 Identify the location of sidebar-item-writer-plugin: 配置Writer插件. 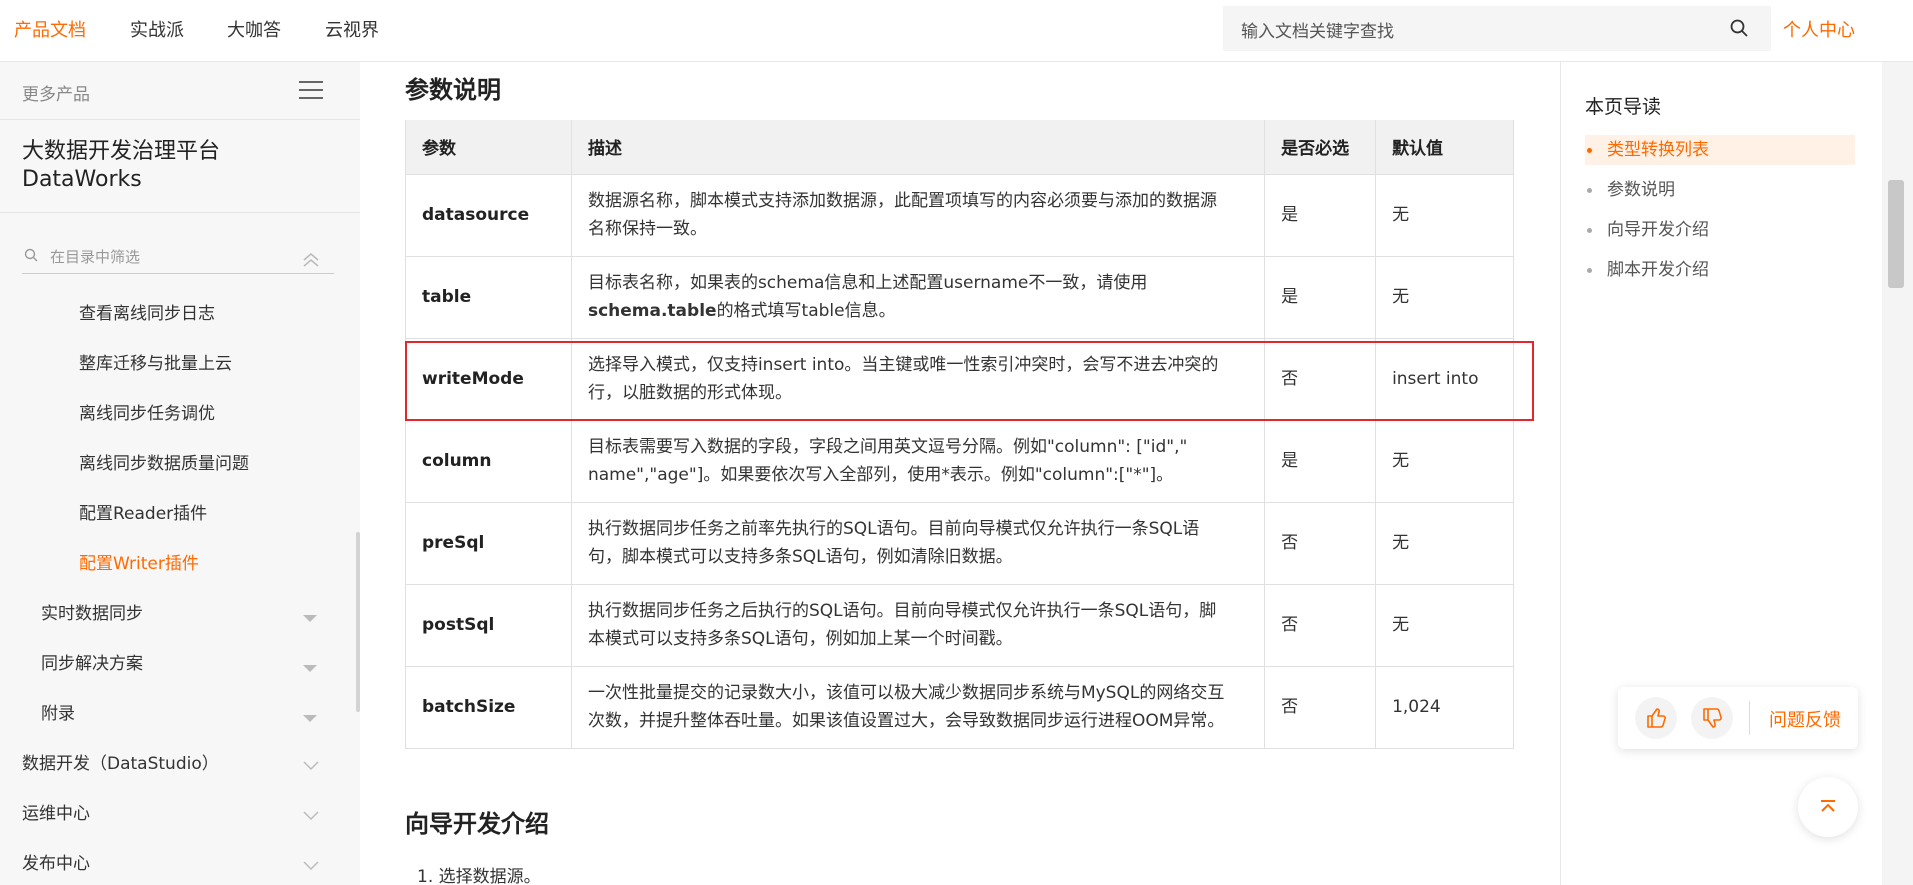
(139, 561).